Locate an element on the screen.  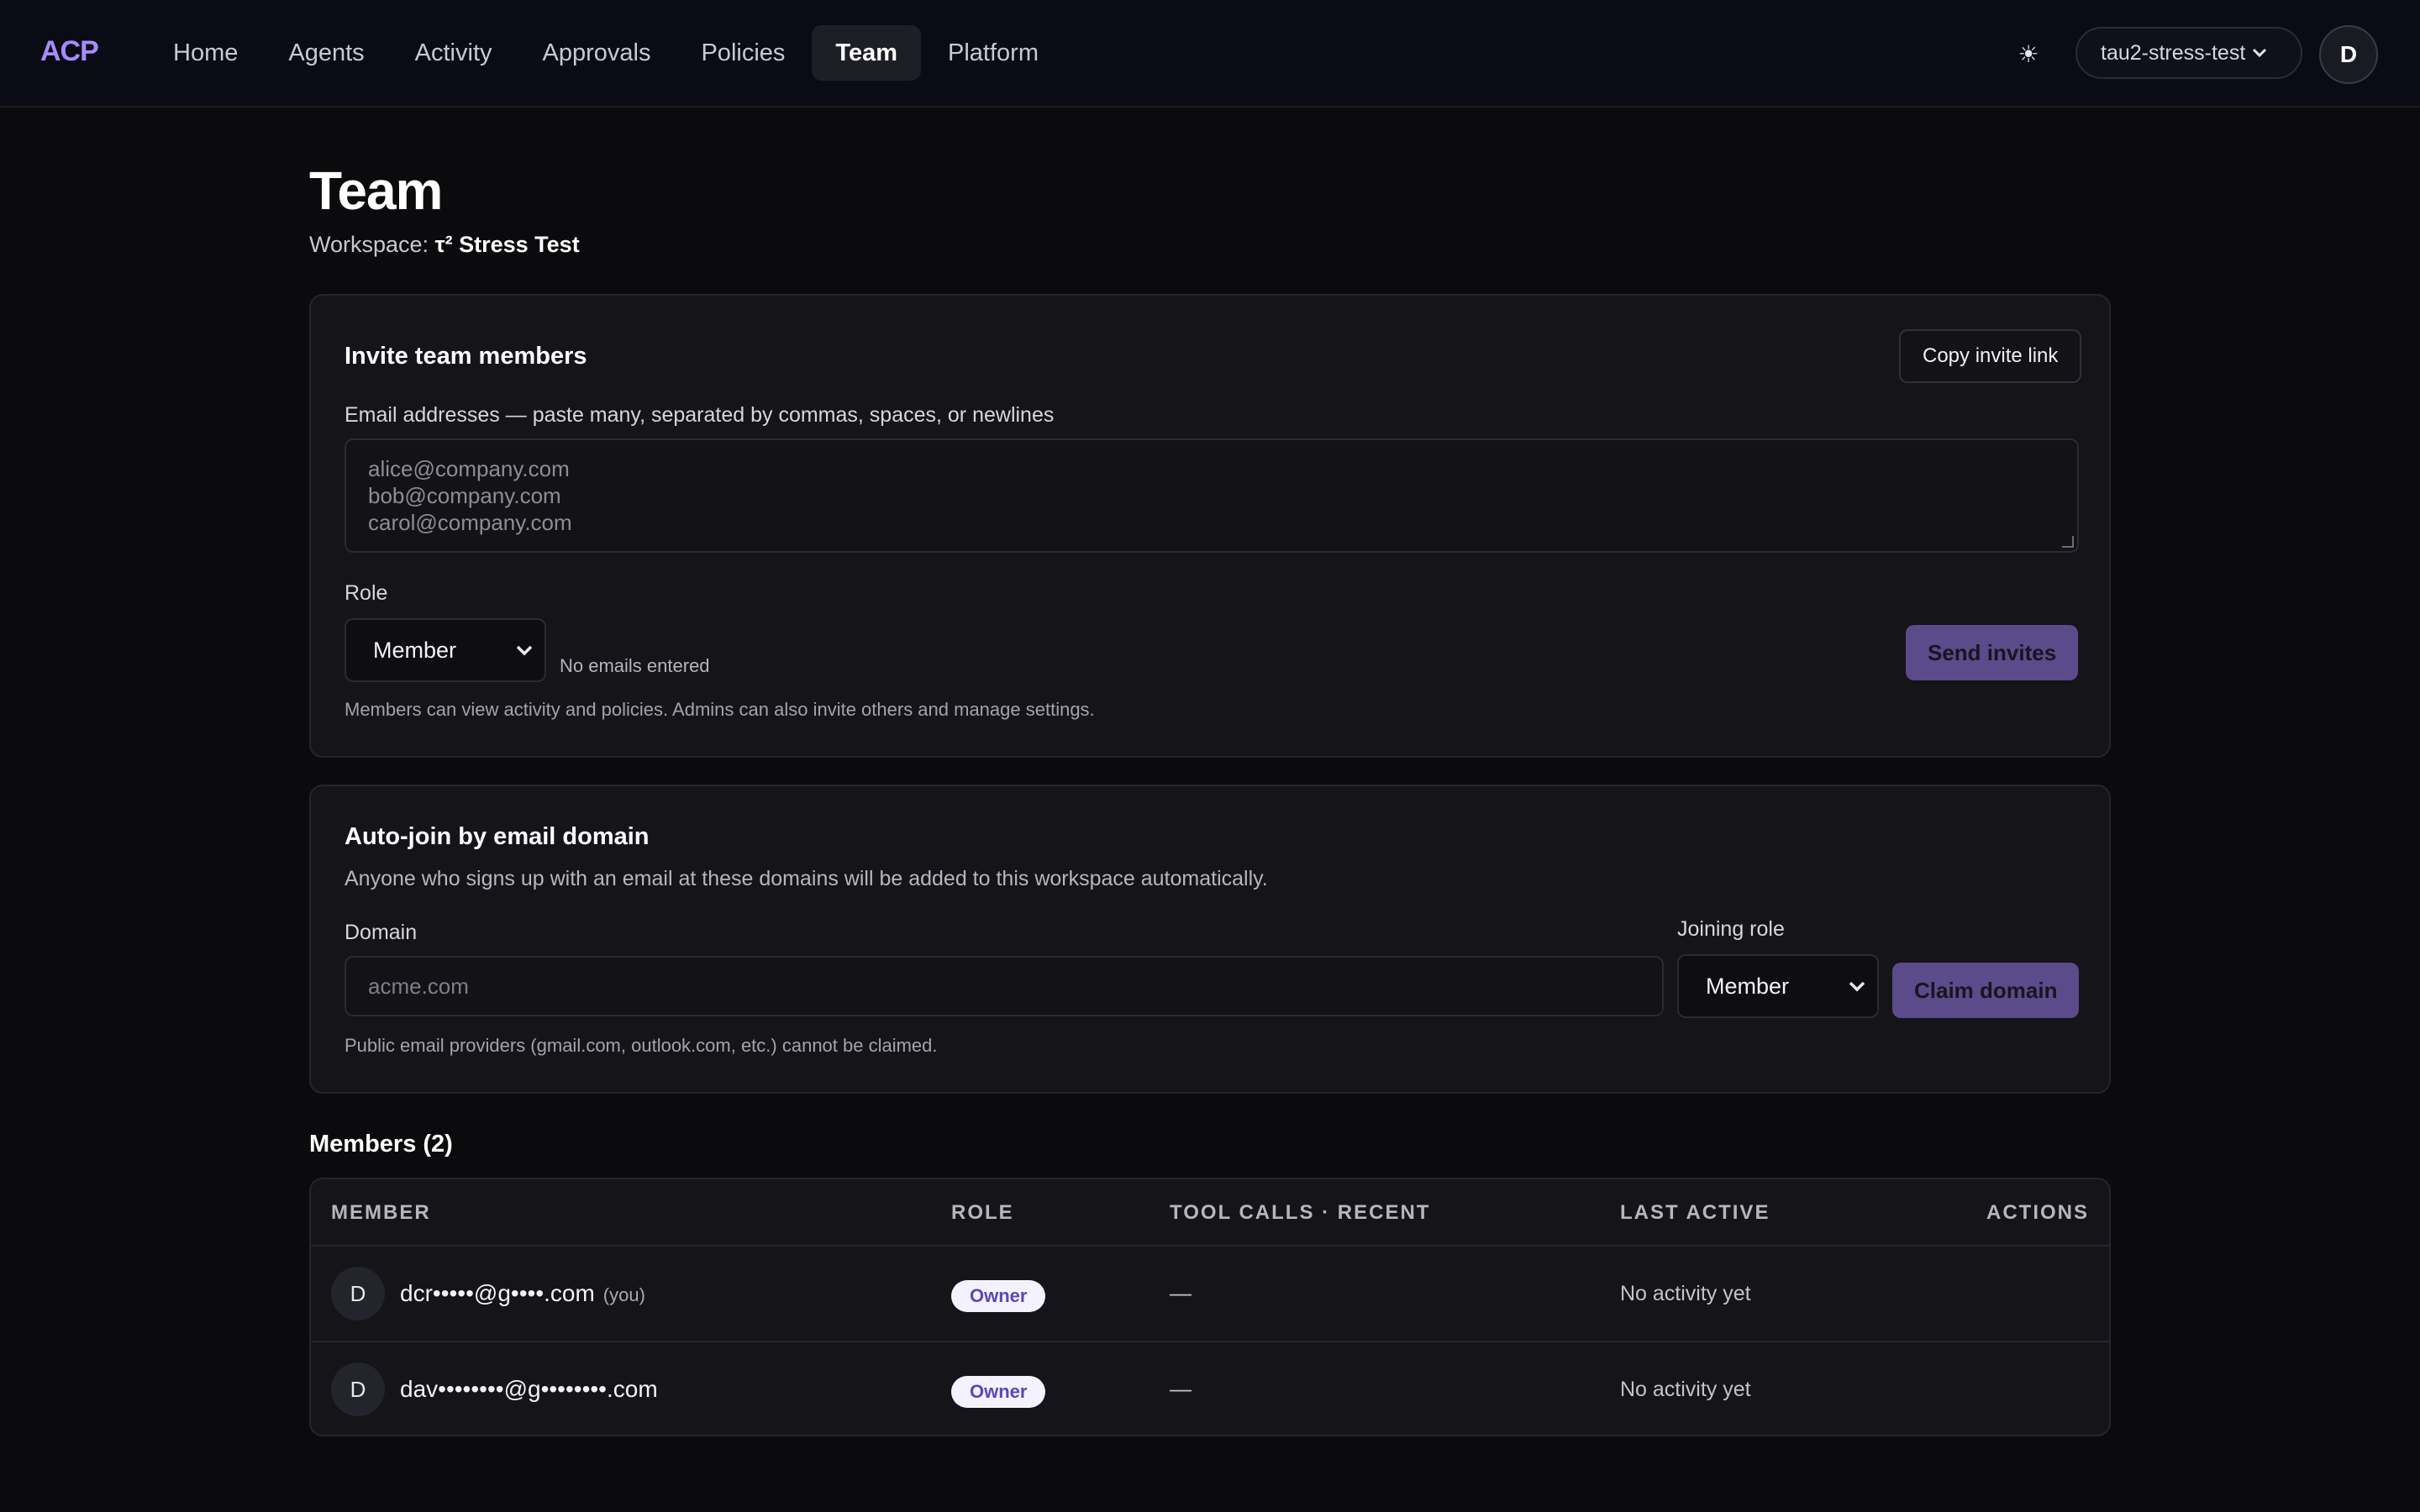
resize-handle-icon is located at coordinates (2068, 542).